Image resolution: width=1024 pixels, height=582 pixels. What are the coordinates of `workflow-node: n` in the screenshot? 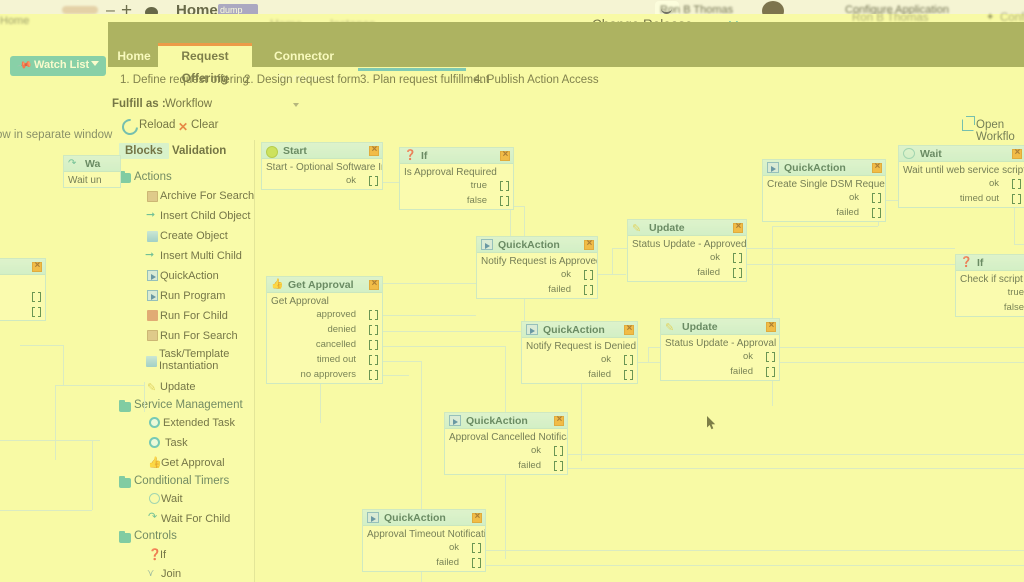 It's located at (23, 289).